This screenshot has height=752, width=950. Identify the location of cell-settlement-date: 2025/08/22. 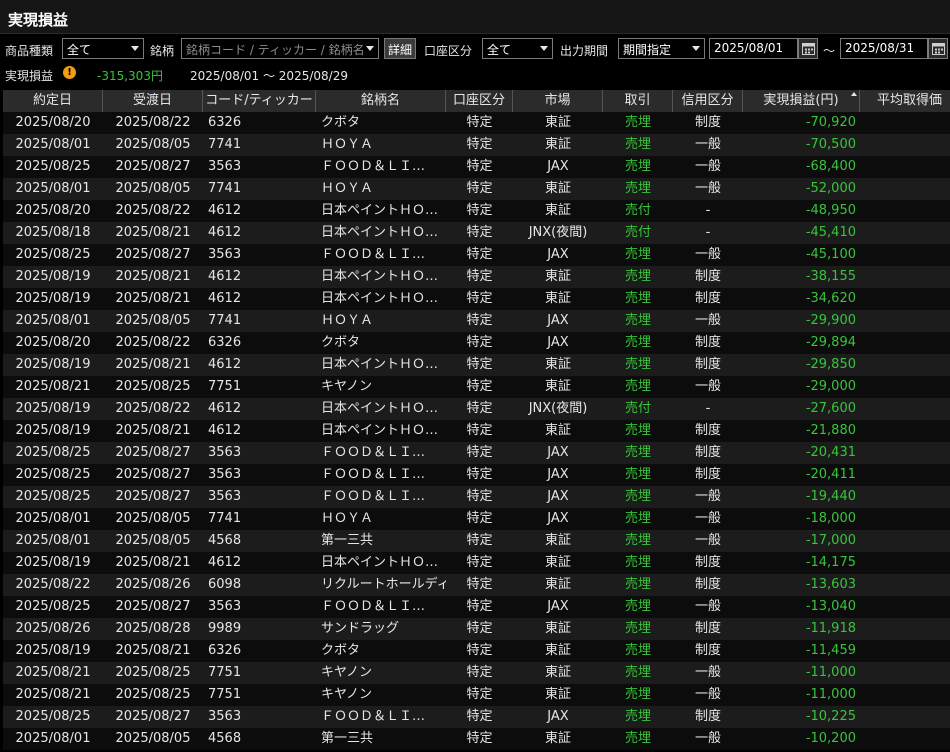
(153, 210).